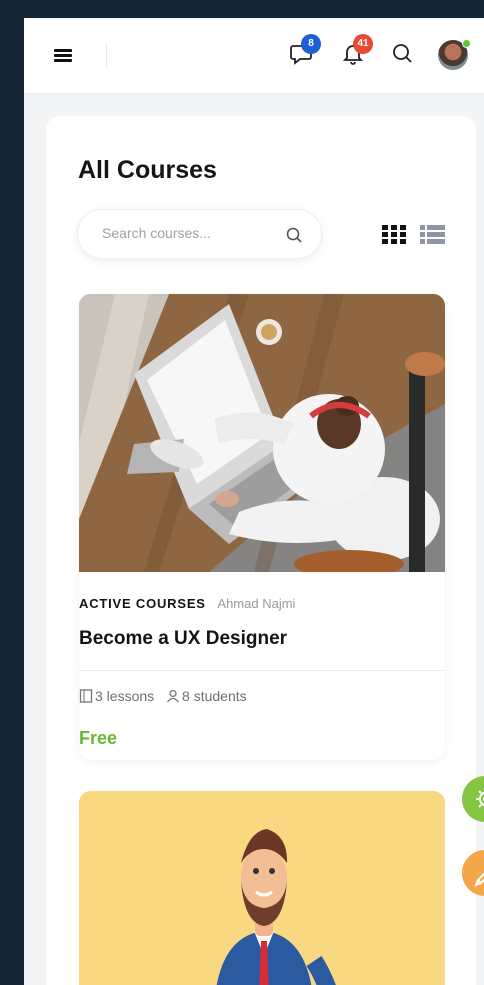 The width and height of the screenshot is (484, 985). I want to click on gear-icon, so click(480, 799).